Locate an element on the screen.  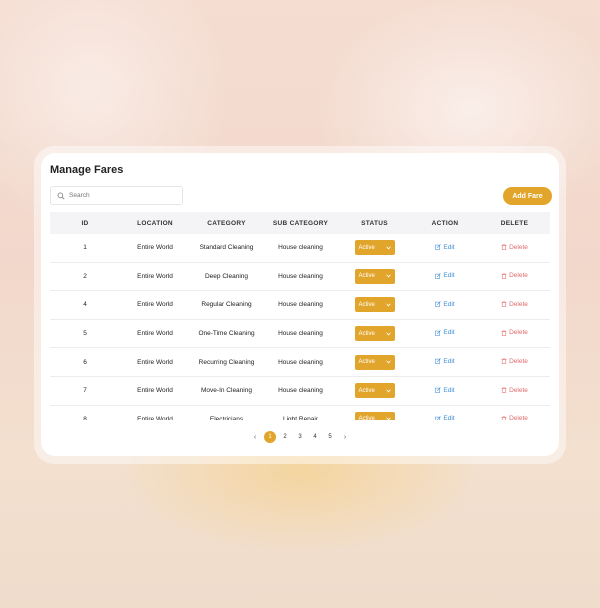
cell-id: 1 is located at coordinates (85, 248).